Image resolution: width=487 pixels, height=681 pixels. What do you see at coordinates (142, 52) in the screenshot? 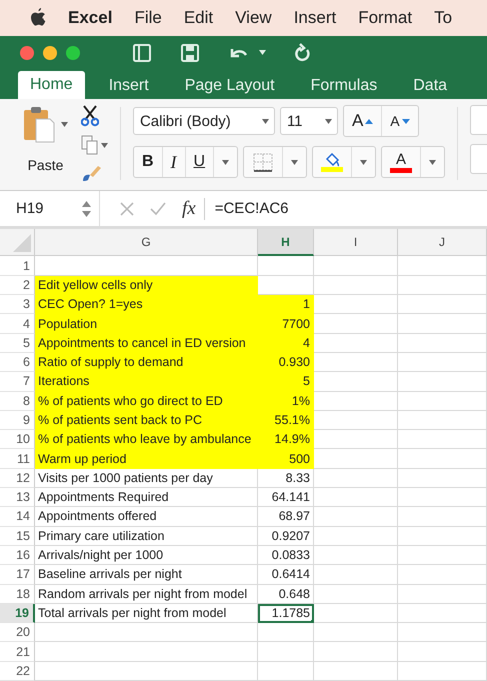
I see `sidebar-icon` at bounding box center [142, 52].